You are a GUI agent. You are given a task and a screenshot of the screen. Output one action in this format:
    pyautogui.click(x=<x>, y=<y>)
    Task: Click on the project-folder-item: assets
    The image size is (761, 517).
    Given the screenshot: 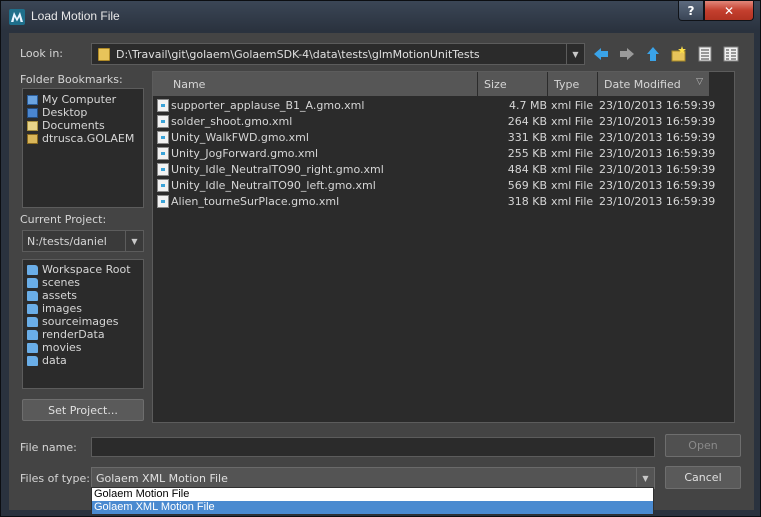 What is the action you would take?
    pyautogui.click(x=85, y=295)
    